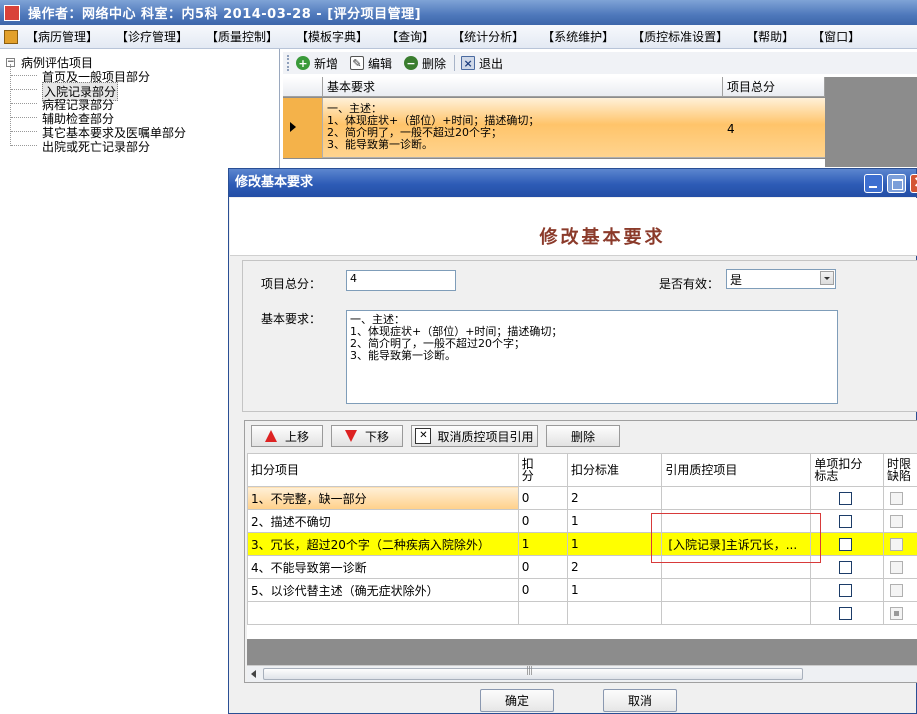  Describe the element at coordinates (410, 36) in the screenshot. I see `menu-query: 【查询】` at that location.